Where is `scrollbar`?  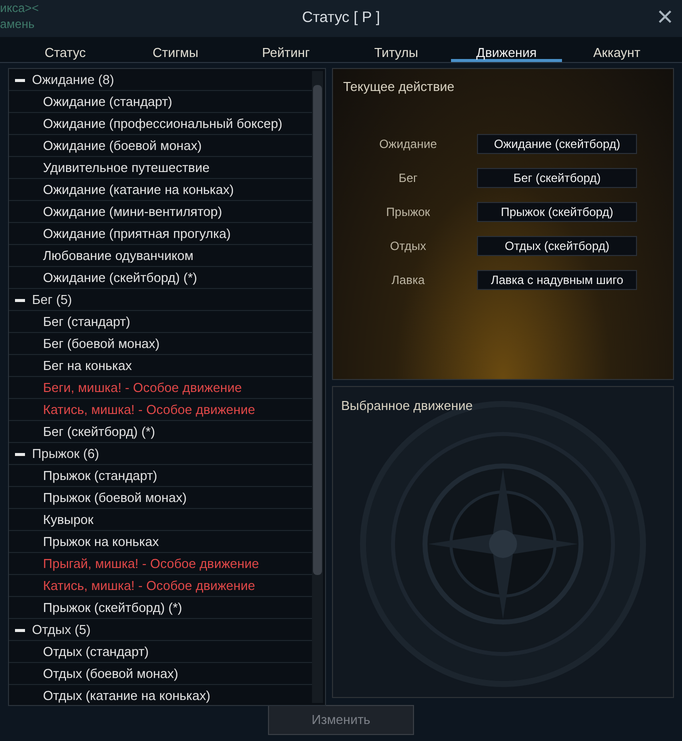
scrollbar is located at coordinates (318, 387).